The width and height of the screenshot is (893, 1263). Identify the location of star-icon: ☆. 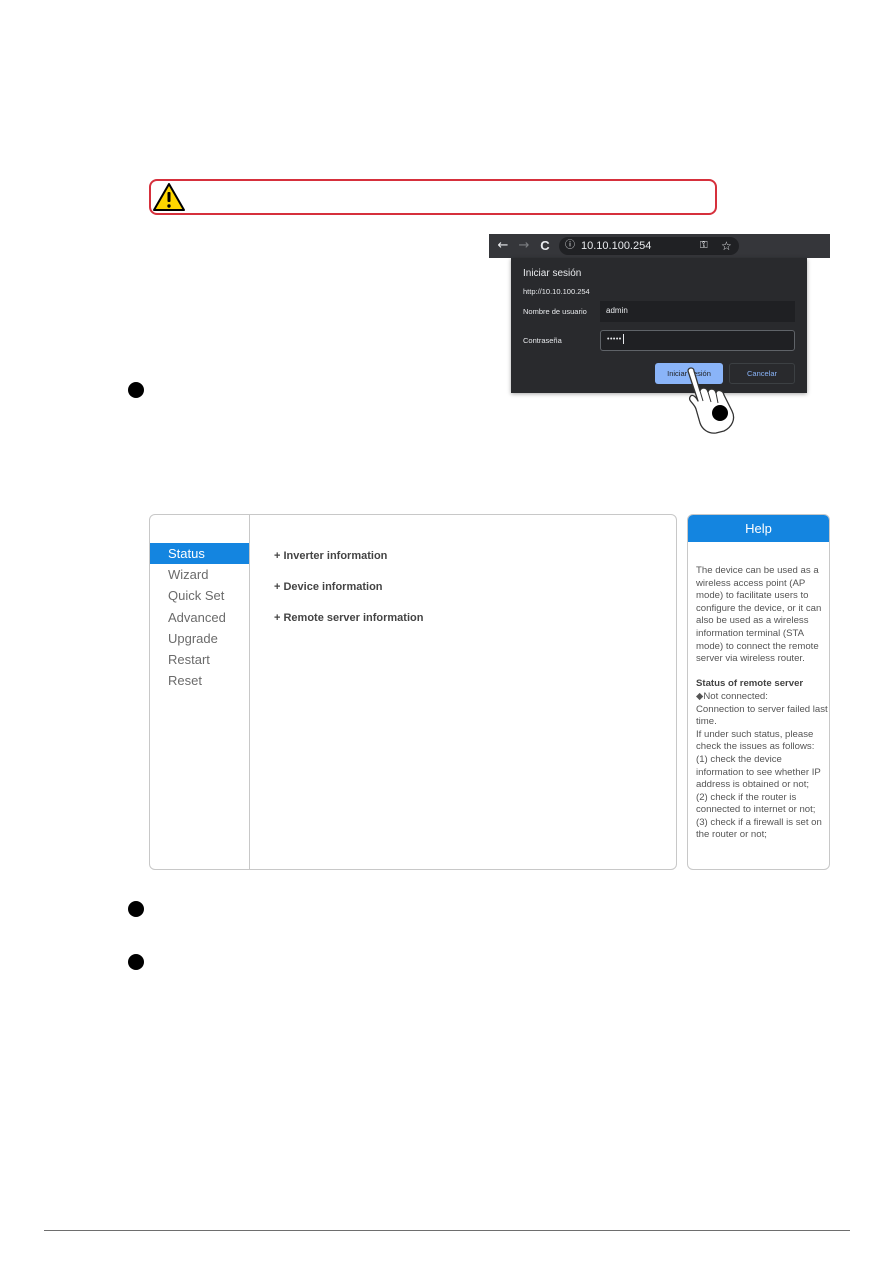
(726, 246).